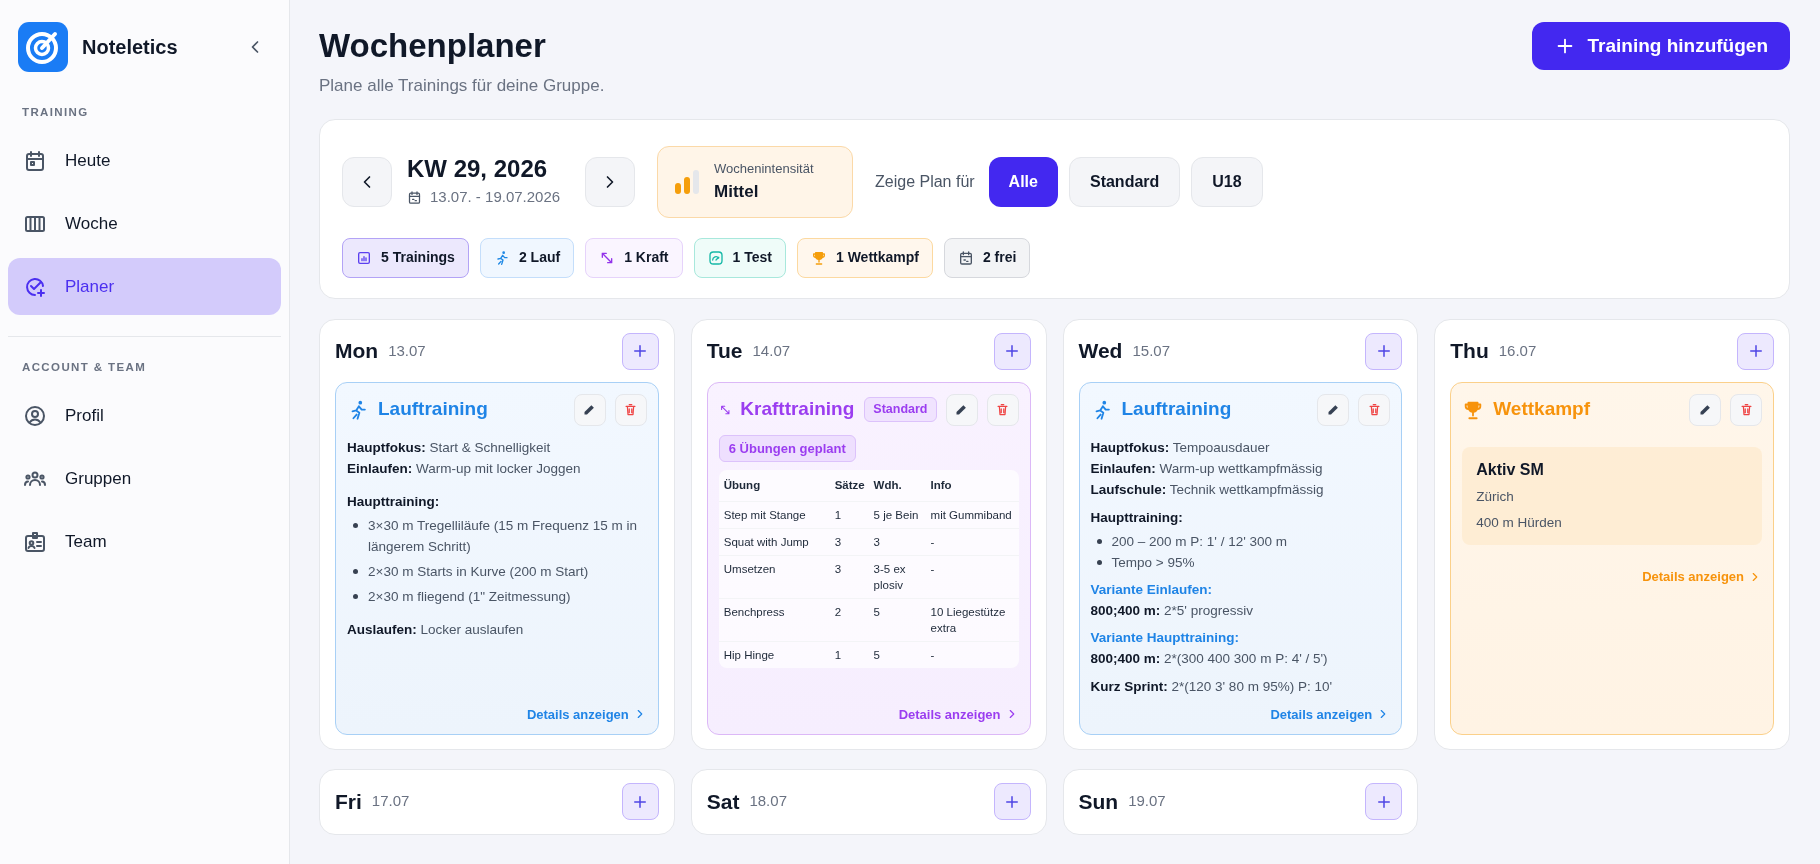 The width and height of the screenshot is (1820, 864). What do you see at coordinates (462, 86) in the screenshot?
I see `page-subtitle: Plane alle Trainings für deine Gruppe.` at bounding box center [462, 86].